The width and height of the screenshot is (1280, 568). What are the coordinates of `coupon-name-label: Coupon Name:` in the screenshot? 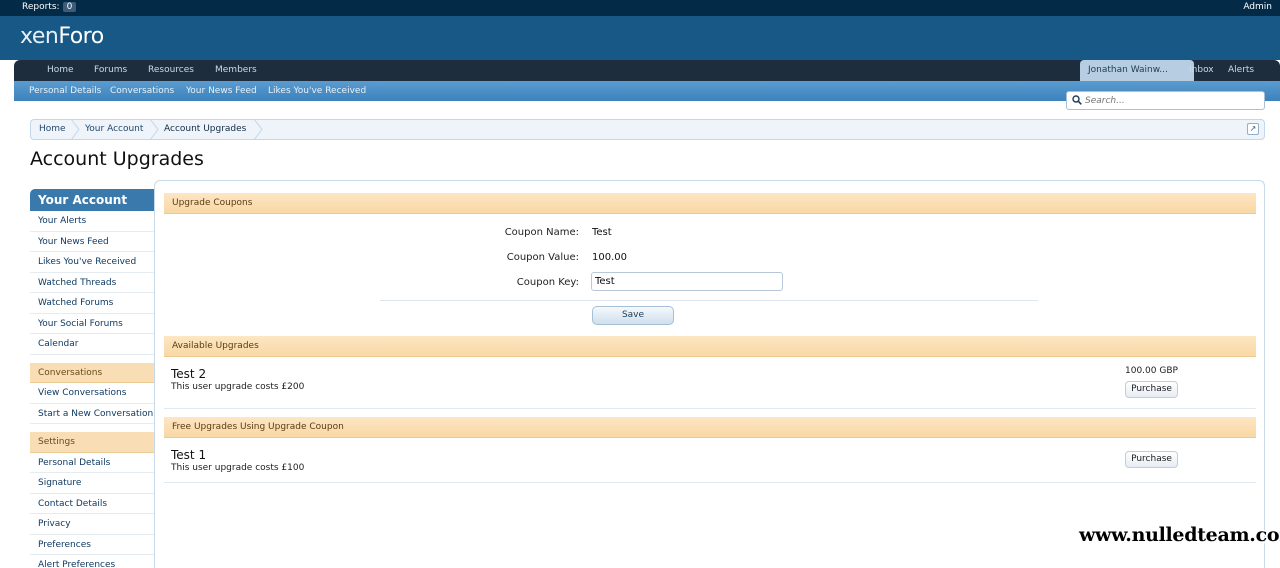 It's located at (541, 232).